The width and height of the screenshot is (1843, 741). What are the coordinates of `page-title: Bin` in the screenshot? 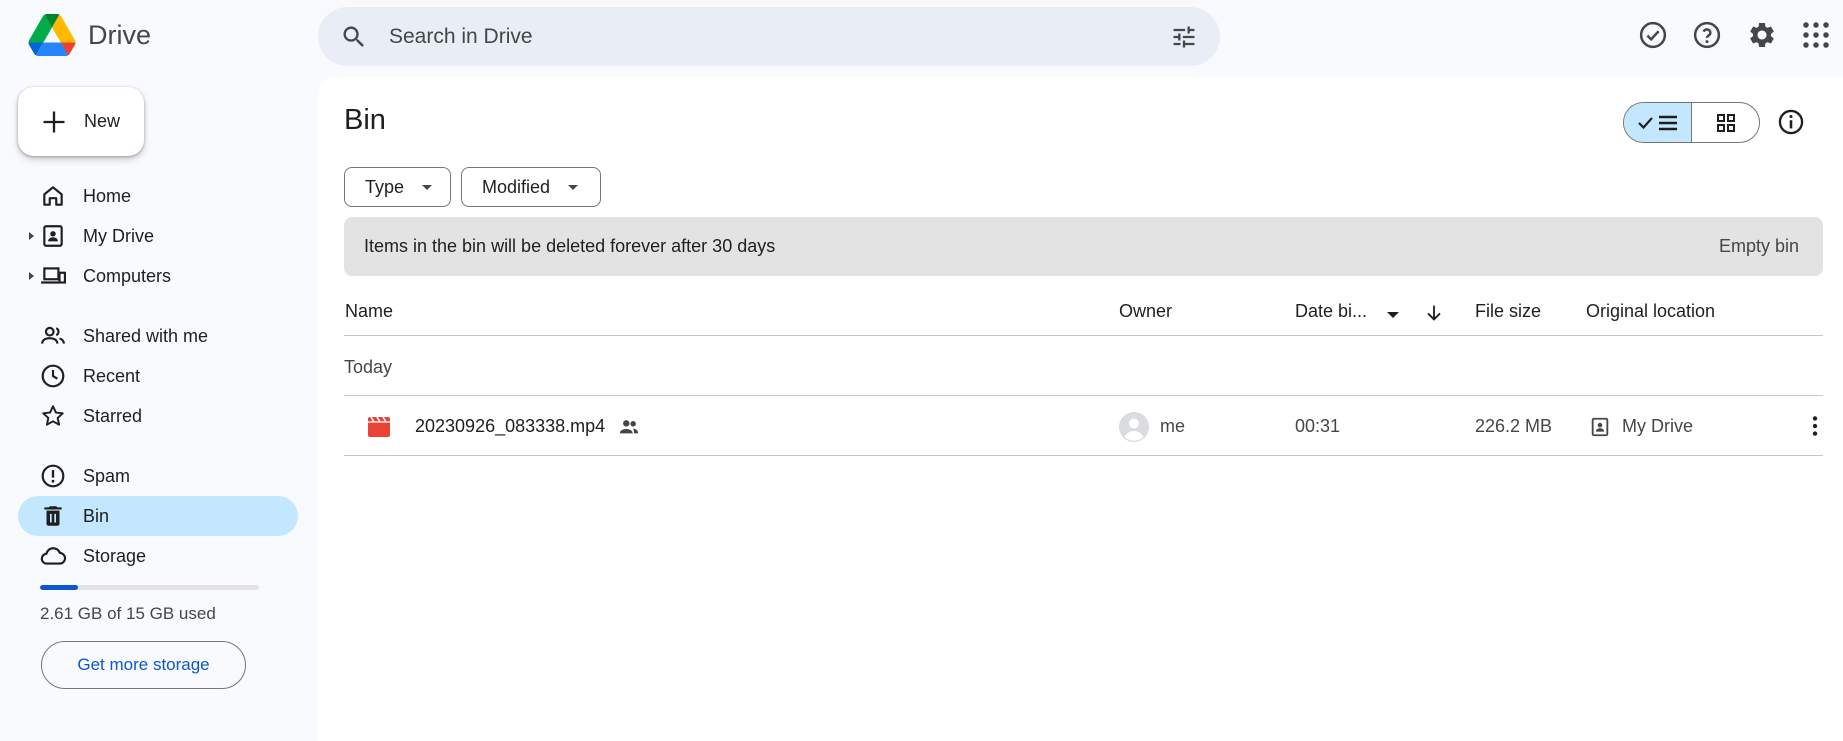 It's located at (365, 120).